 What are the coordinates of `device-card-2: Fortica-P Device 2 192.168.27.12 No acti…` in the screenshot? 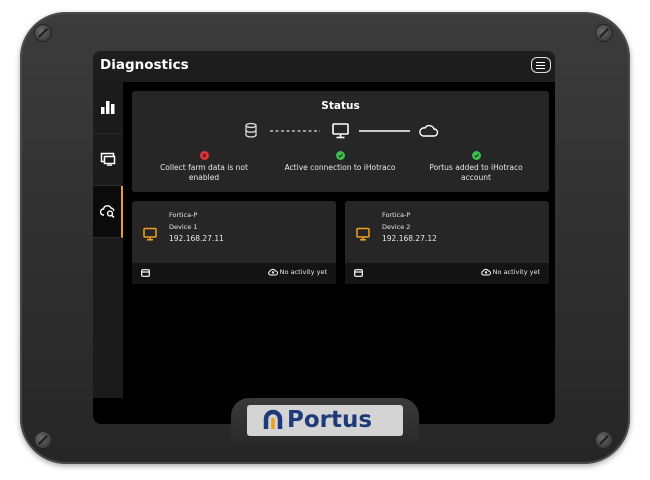 It's located at (447, 242).